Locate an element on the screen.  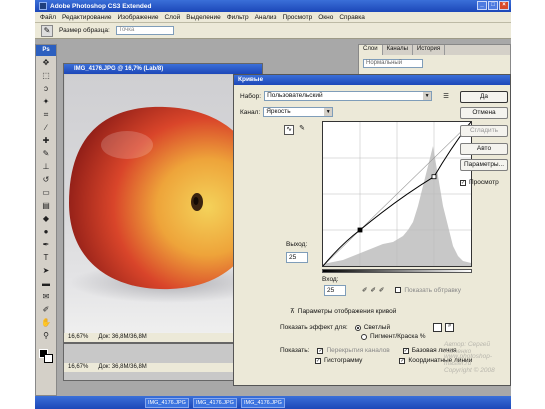
crop-tool-icon: ⌗ is located at coordinates (46, 115).